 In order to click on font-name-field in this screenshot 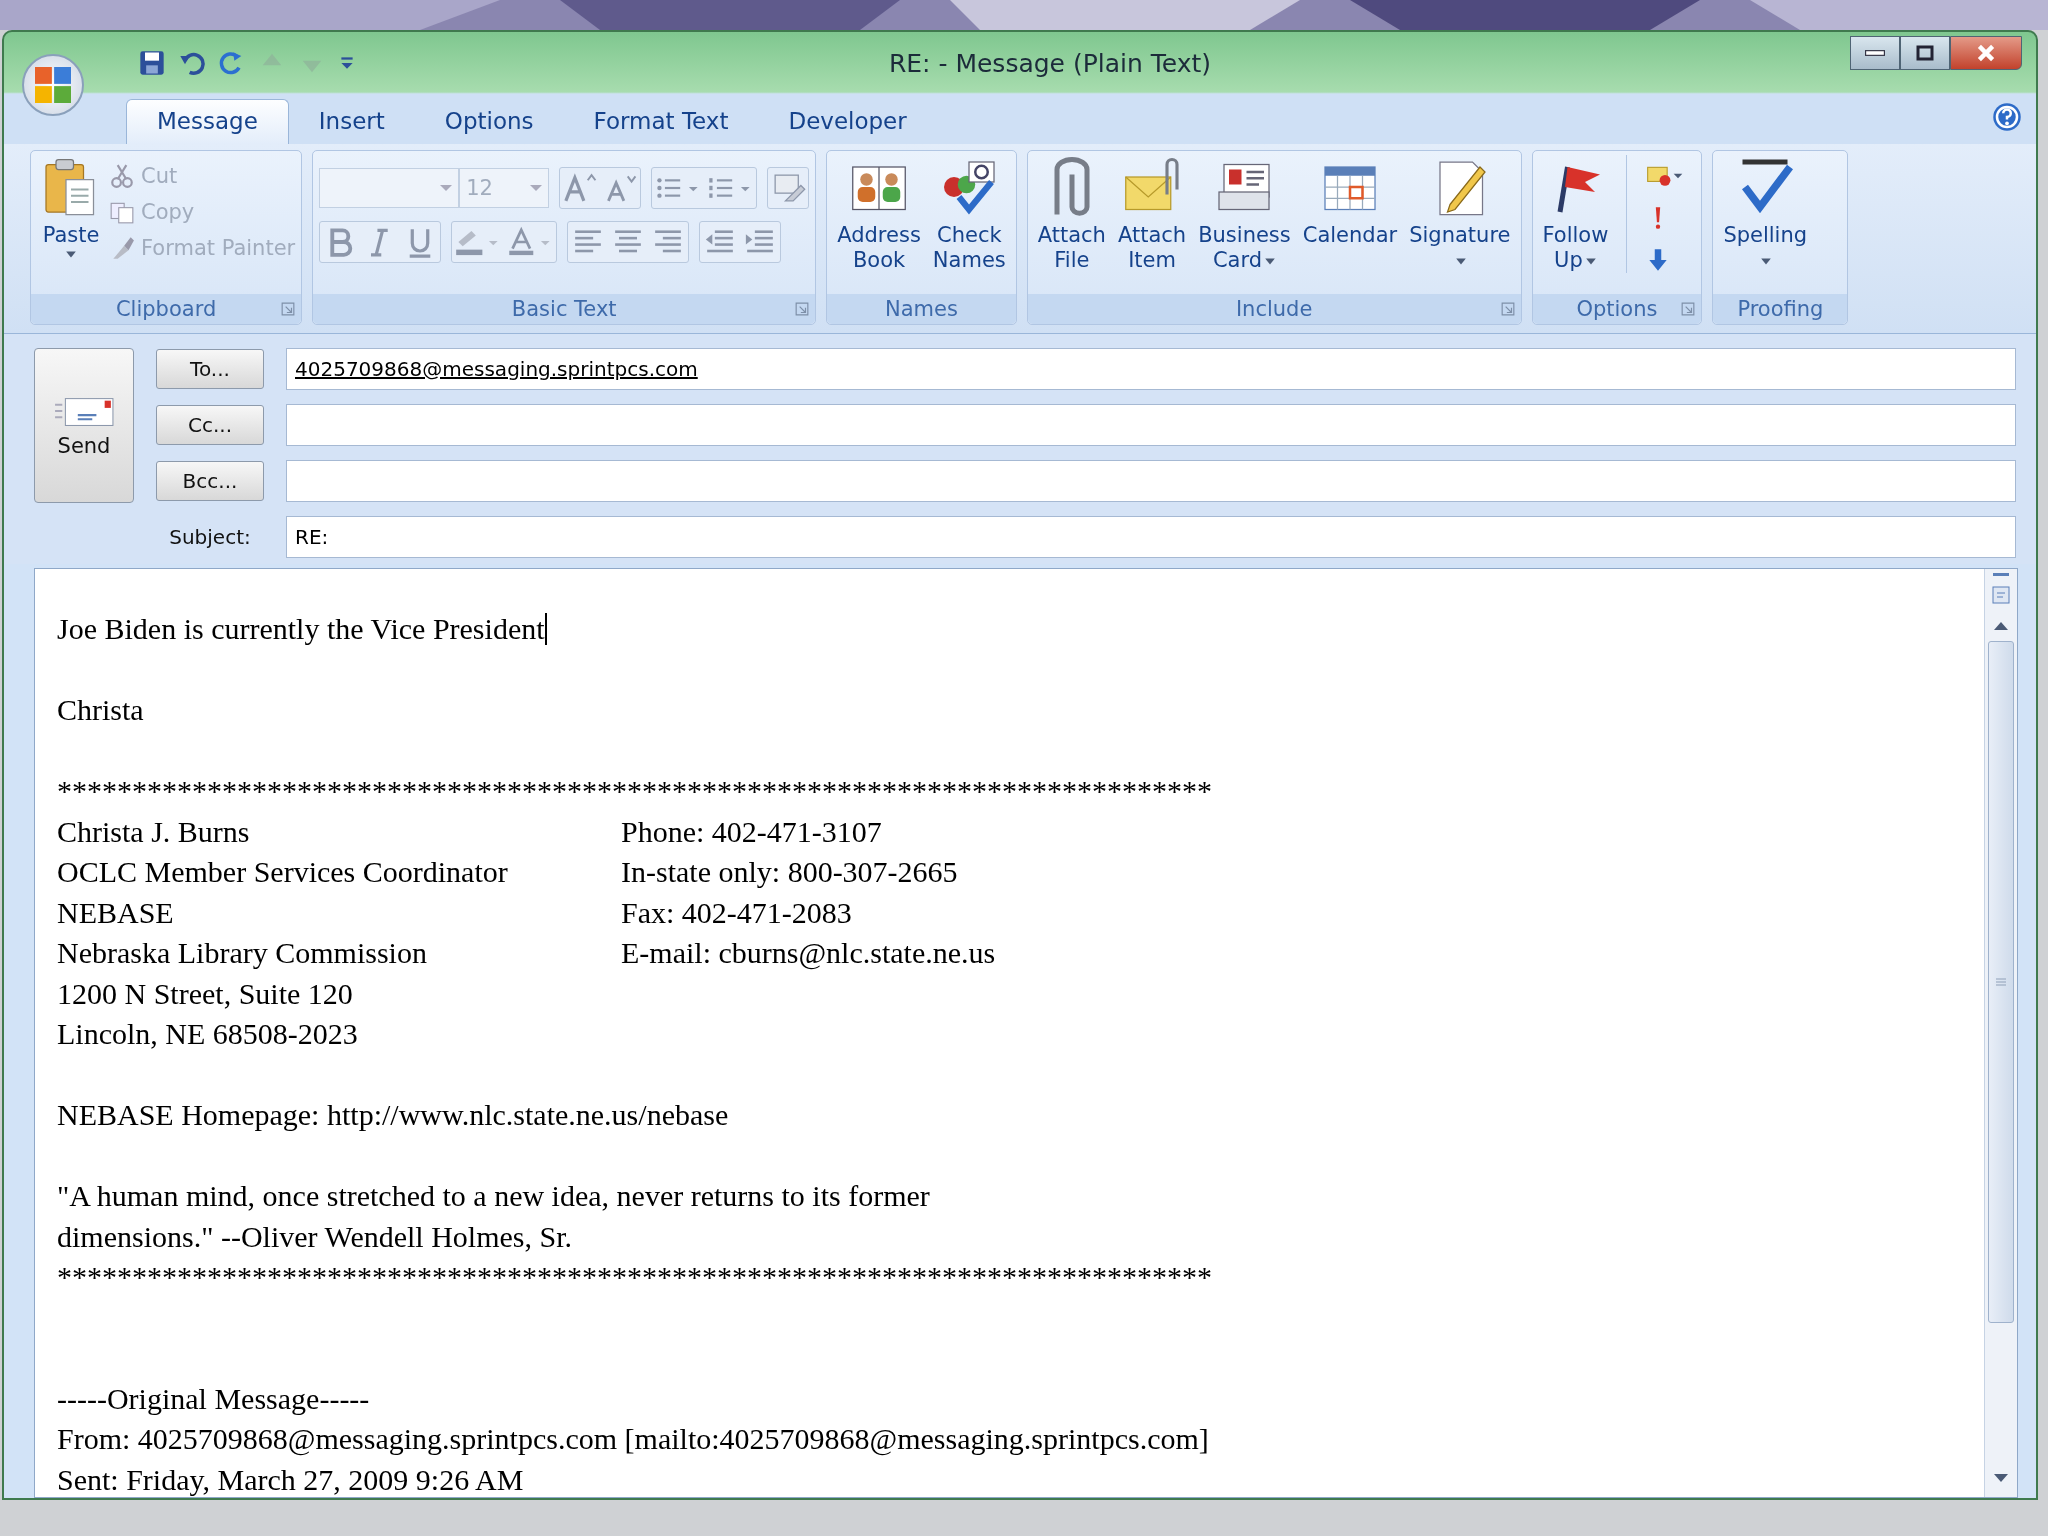, I will do `click(389, 188)`.